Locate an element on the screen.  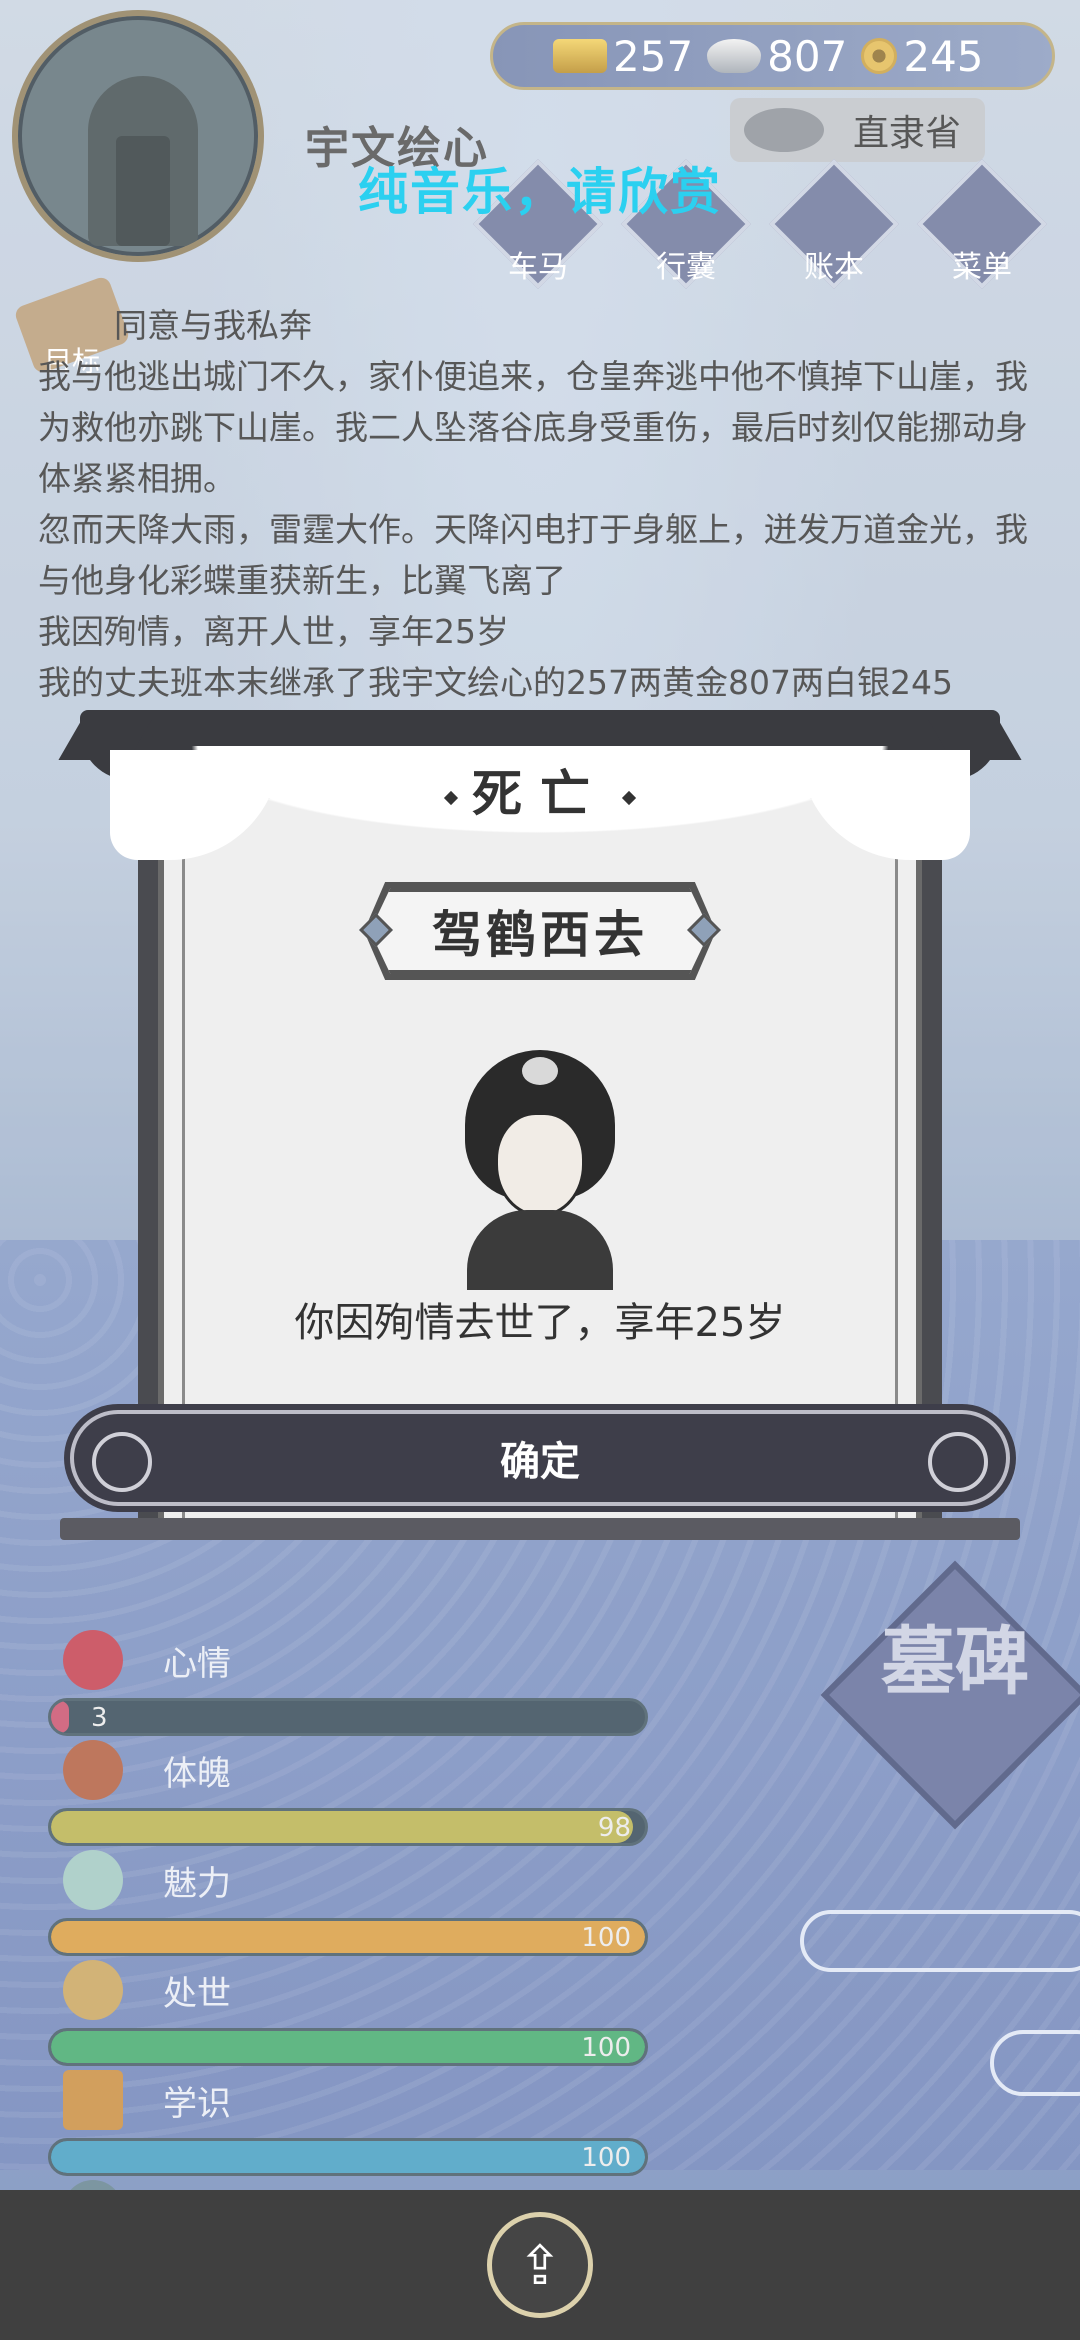
hair-ornament is located at coordinates (540, 1071).